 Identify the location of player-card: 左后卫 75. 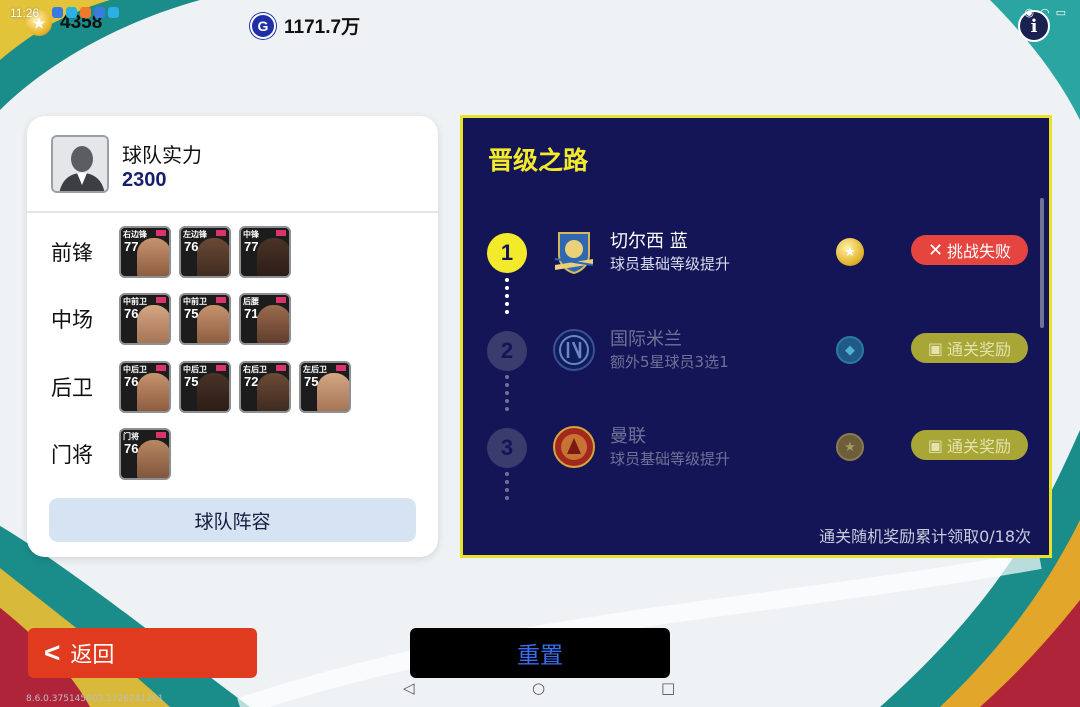
(325, 387).